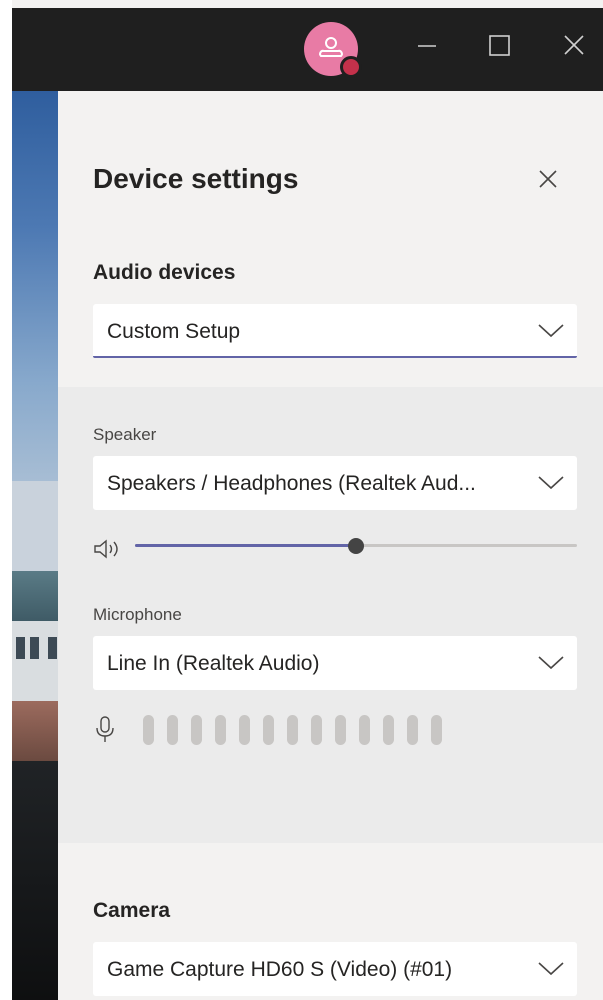  I want to click on audio-devices-value: Custom Setup, so click(174, 331).